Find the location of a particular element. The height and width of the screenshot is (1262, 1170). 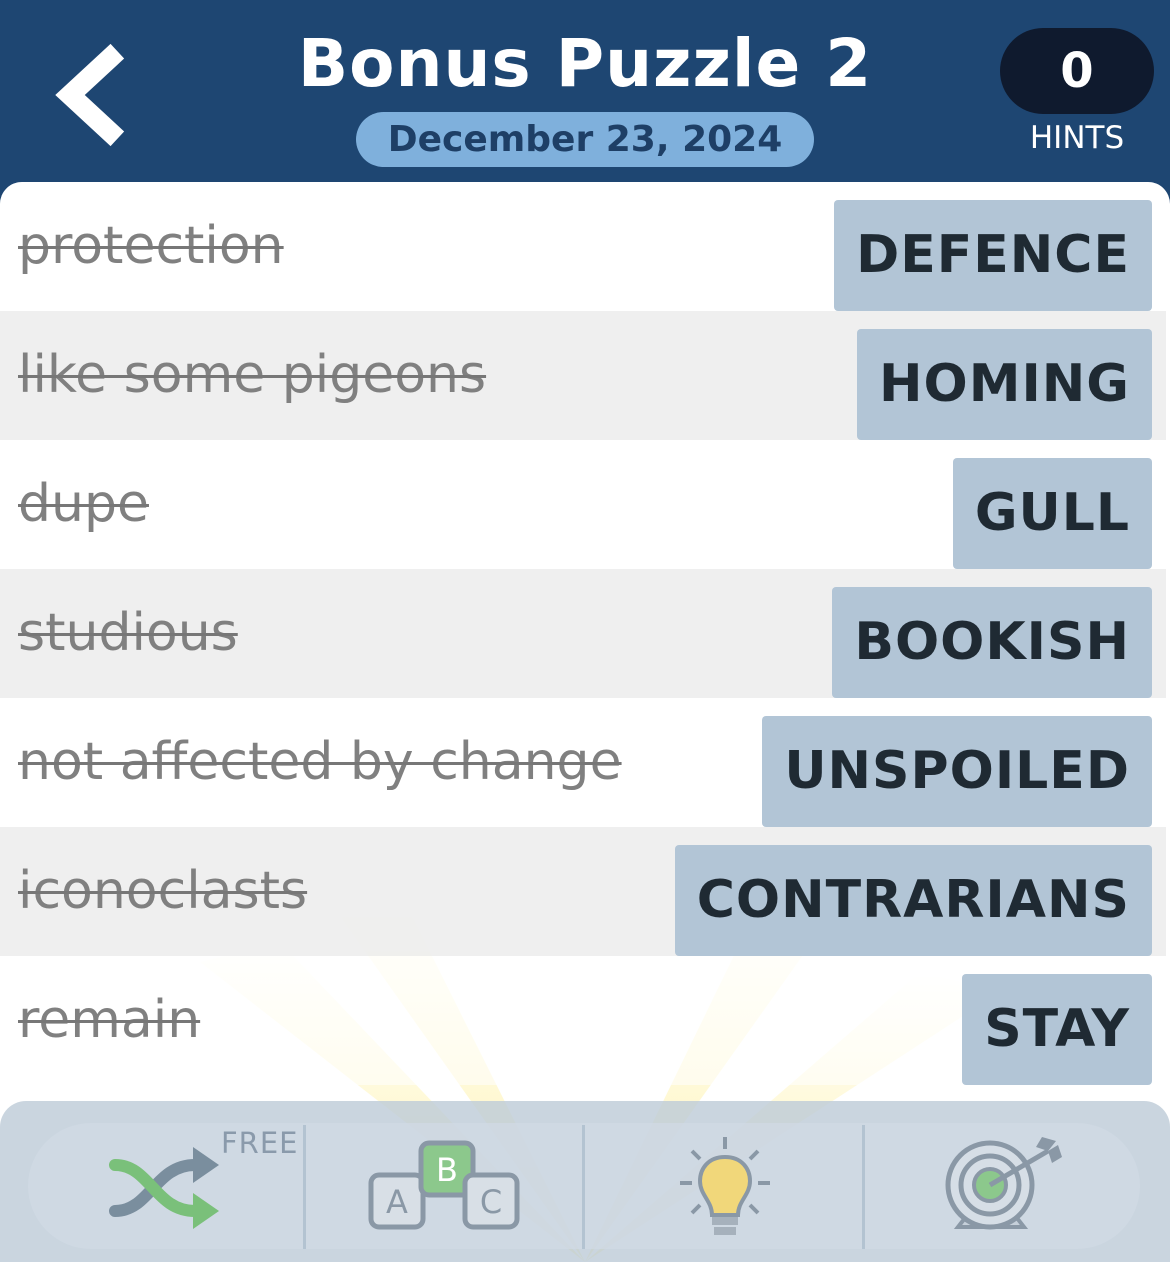

free-label: FREE is located at coordinates (260, 1143).